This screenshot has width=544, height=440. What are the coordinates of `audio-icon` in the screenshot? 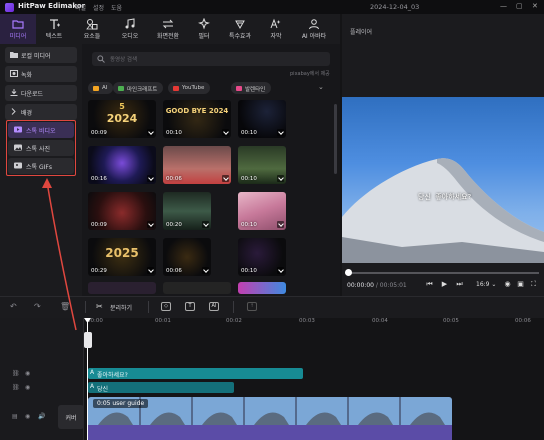 It's located at (130, 24).